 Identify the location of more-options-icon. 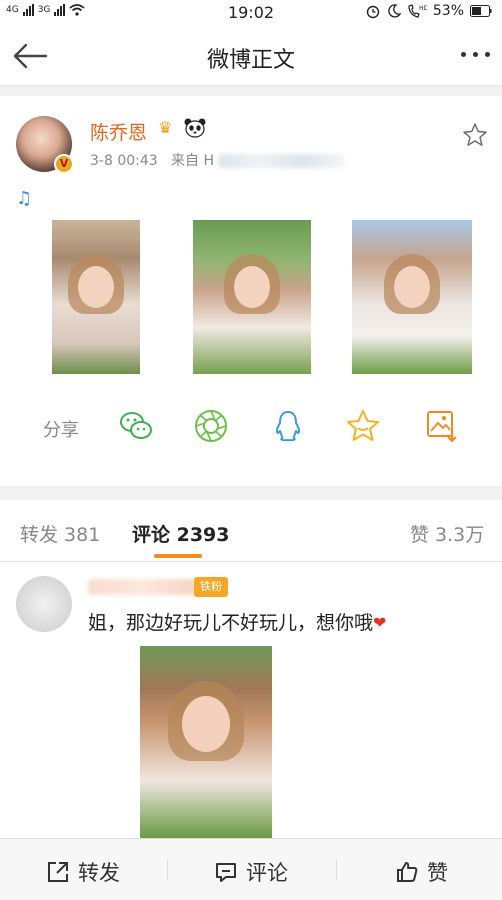
(475, 54).